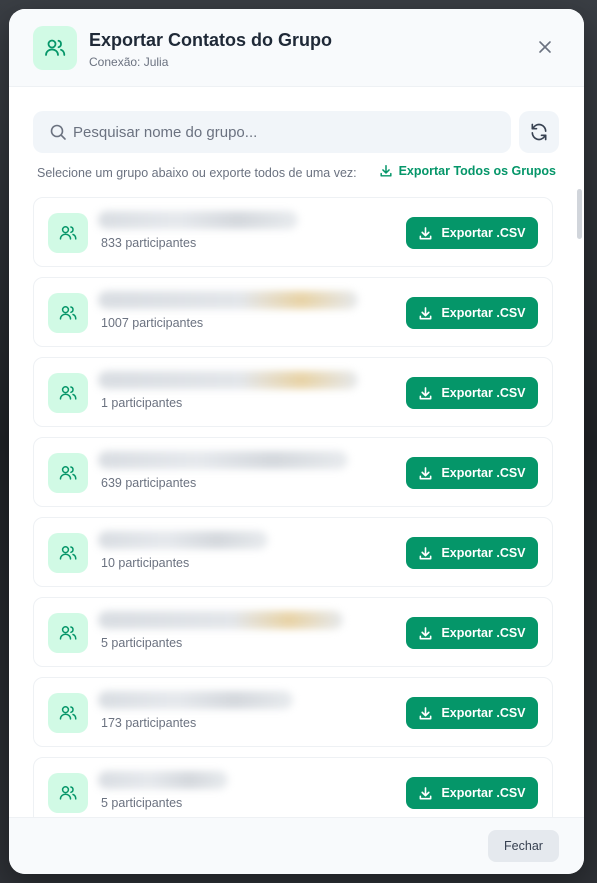  I want to click on close-icon, so click(545, 47).